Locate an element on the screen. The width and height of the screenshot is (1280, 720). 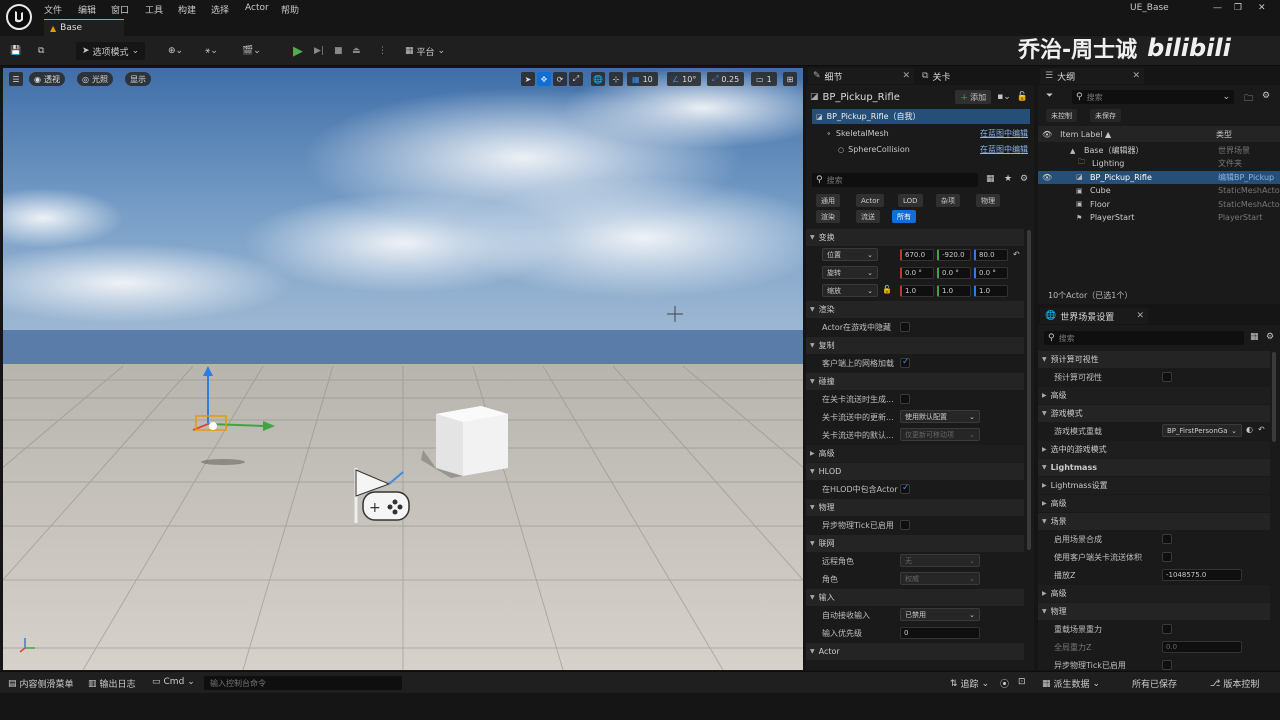
add-actor-icon: ⊕⌄ is located at coordinates (175, 51).